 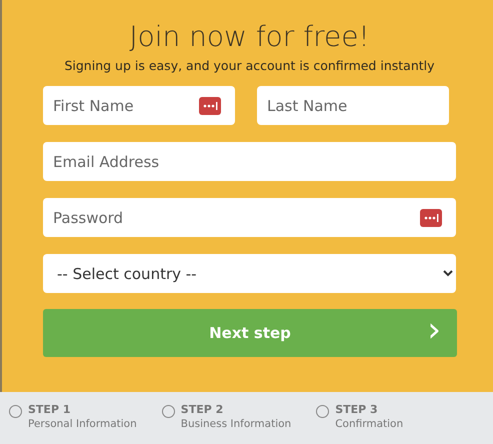 What do you see at coordinates (139, 105) in the screenshot?
I see `input-field: First Name` at bounding box center [139, 105].